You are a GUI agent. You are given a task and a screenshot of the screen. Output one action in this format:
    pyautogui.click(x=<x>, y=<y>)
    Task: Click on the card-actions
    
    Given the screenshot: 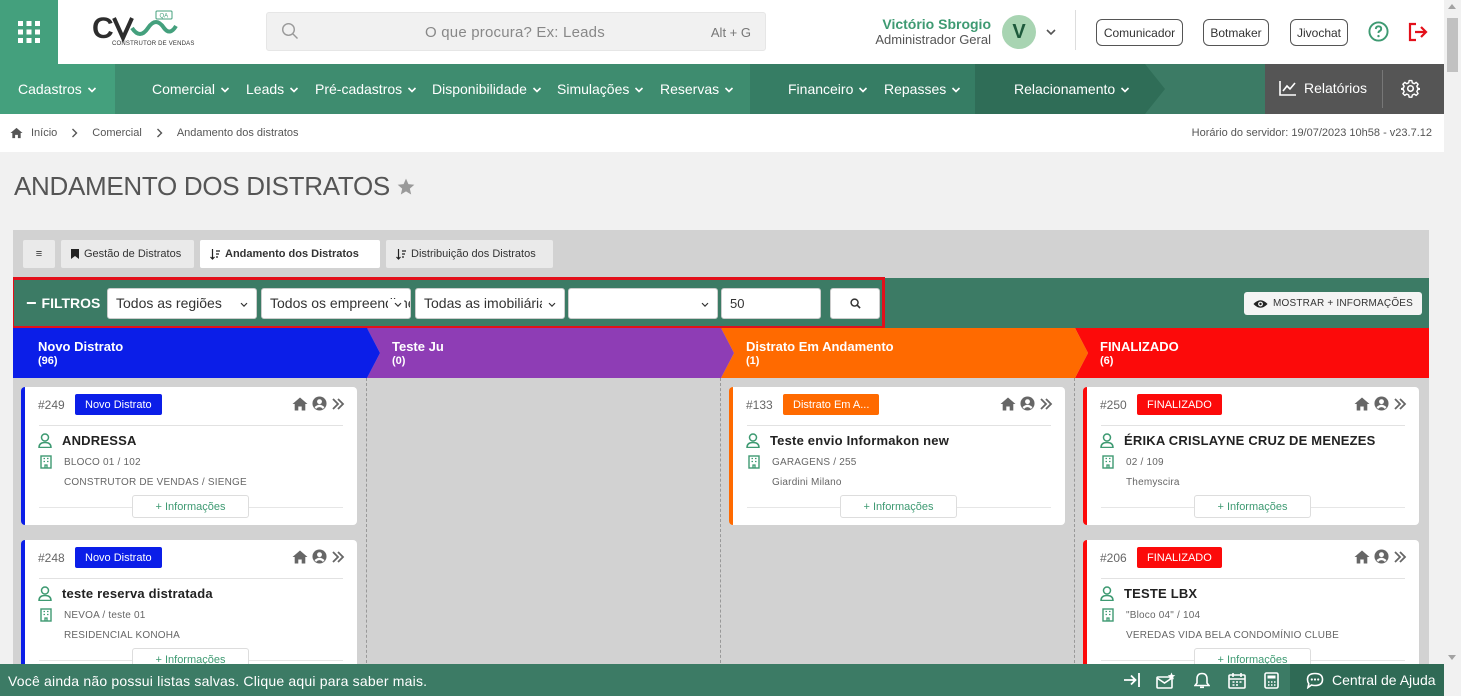 What is the action you would take?
    pyautogui.click(x=318, y=403)
    